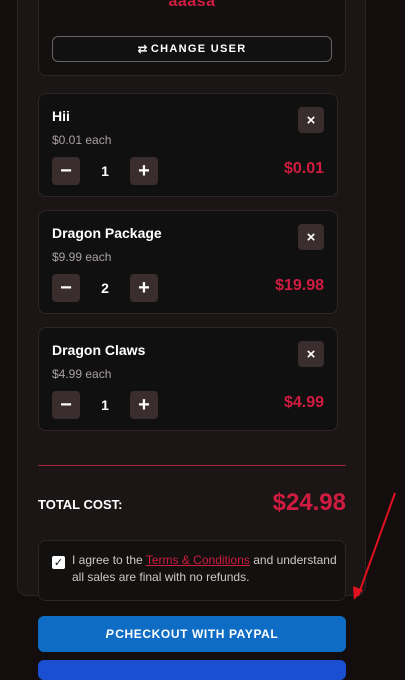 The width and height of the screenshot is (405, 680). I want to click on quantity-value: 2, so click(105, 288).